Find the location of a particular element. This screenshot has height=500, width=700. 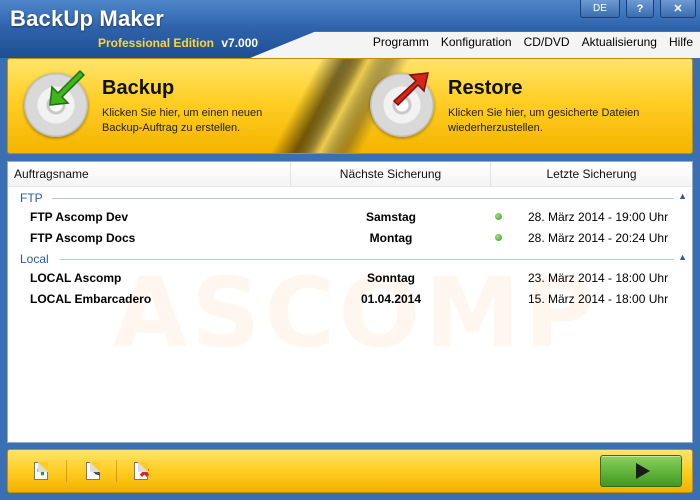

help-button: ? is located at coordinates (640, 9).